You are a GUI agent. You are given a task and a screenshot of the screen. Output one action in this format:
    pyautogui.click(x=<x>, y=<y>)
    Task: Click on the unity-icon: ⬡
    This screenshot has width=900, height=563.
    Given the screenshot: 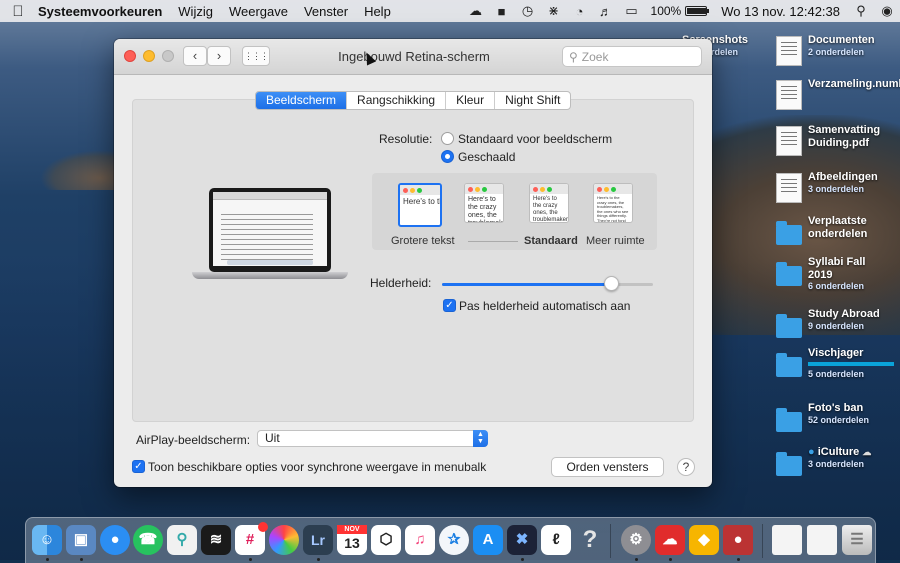 What is the action you would take?
    pyautogui.click(x=386, y=540)
    